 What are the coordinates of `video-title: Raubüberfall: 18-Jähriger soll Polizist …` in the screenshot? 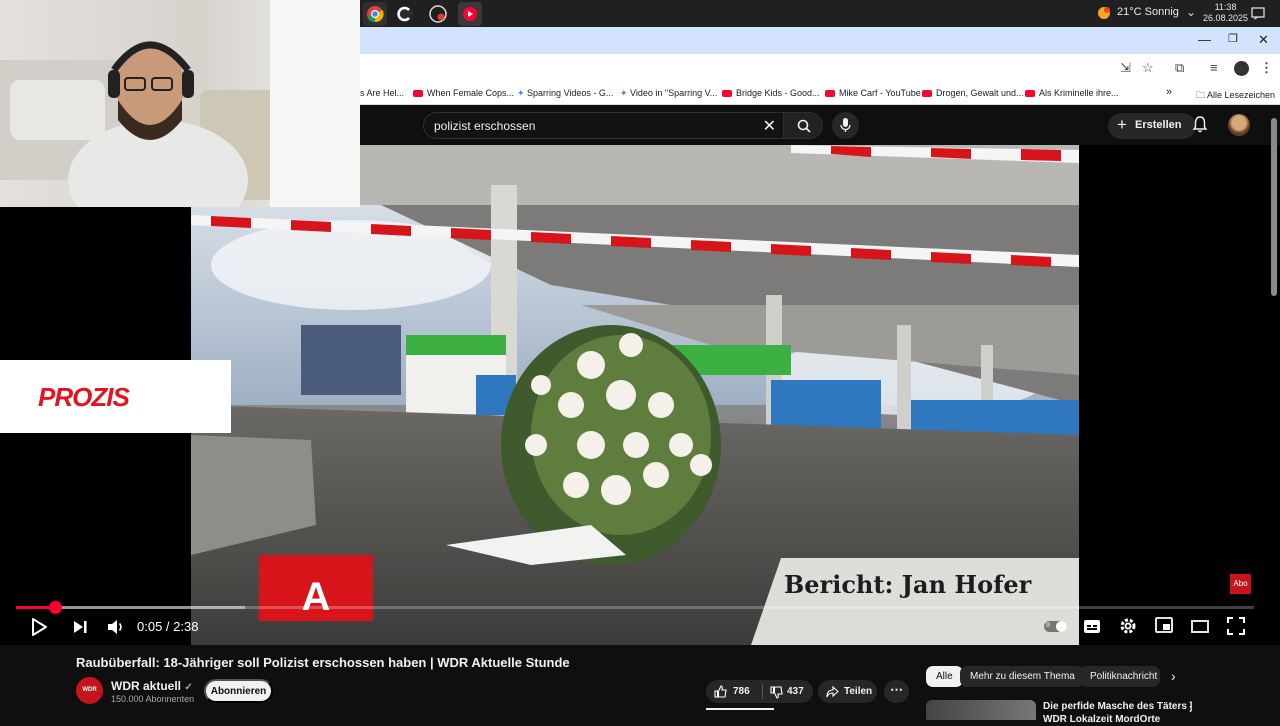 It's located at (323, 662).